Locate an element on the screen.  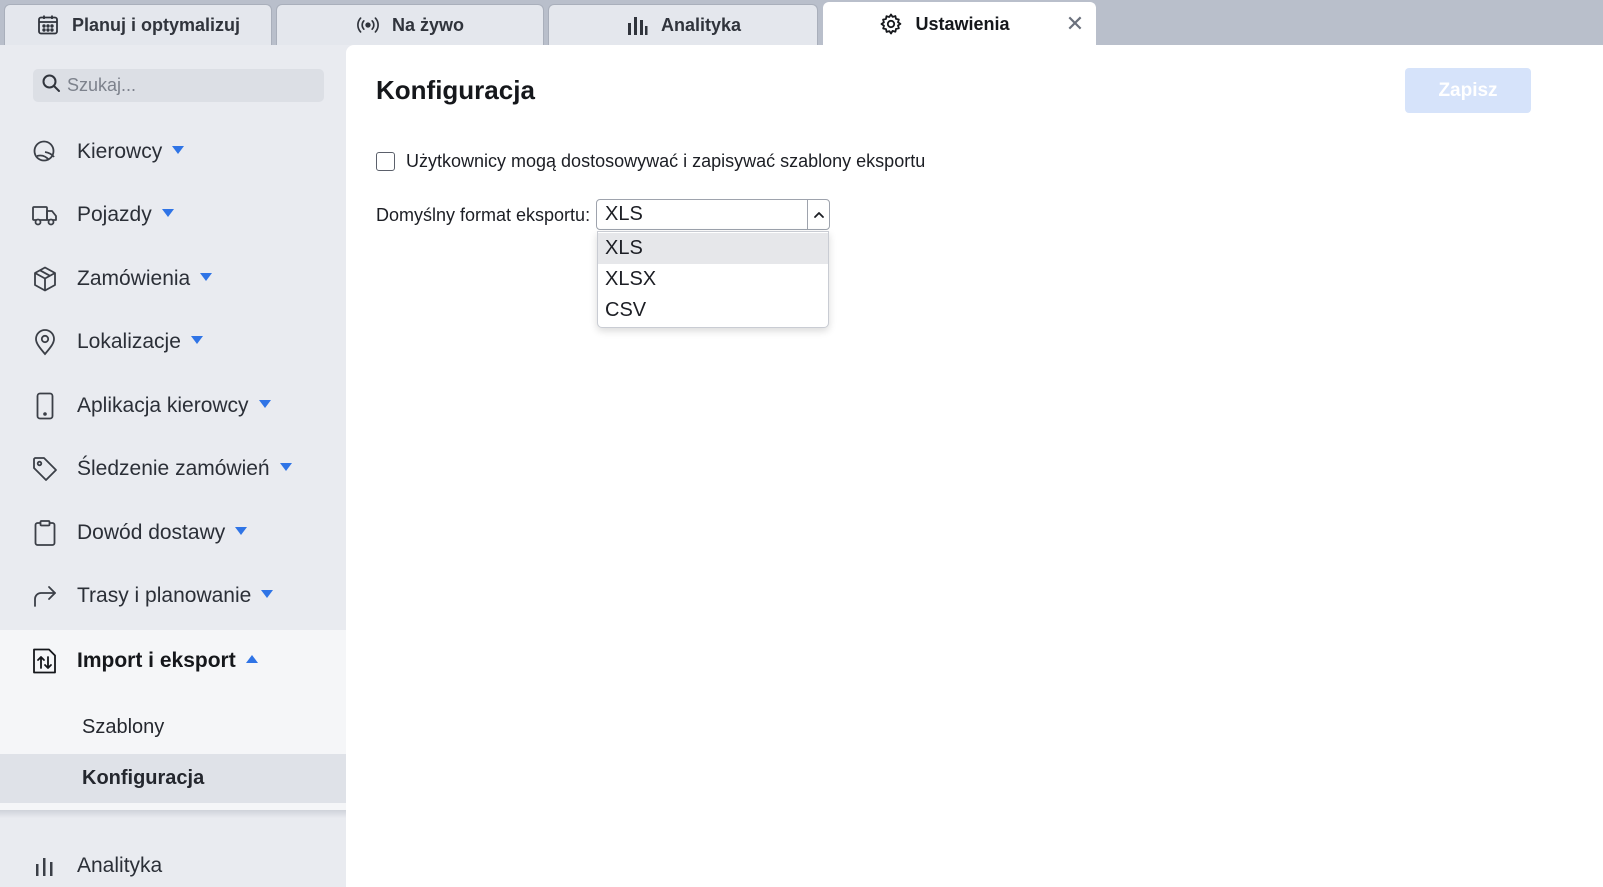
page-title: Konfiguracja is located at coordinates (455, 90).